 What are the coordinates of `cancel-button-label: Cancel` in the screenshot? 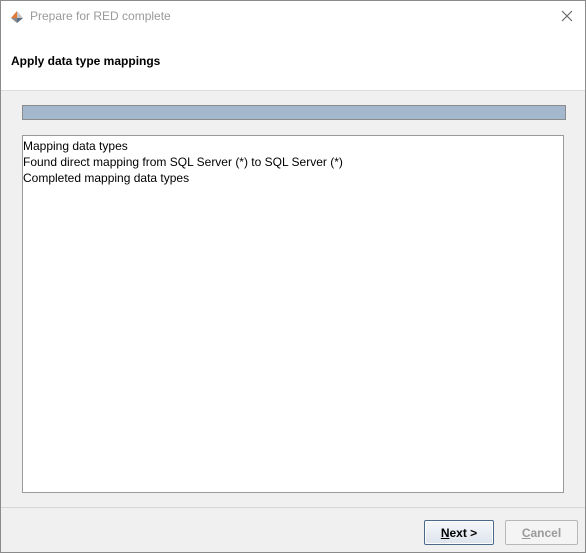 It's located at (541, 532).